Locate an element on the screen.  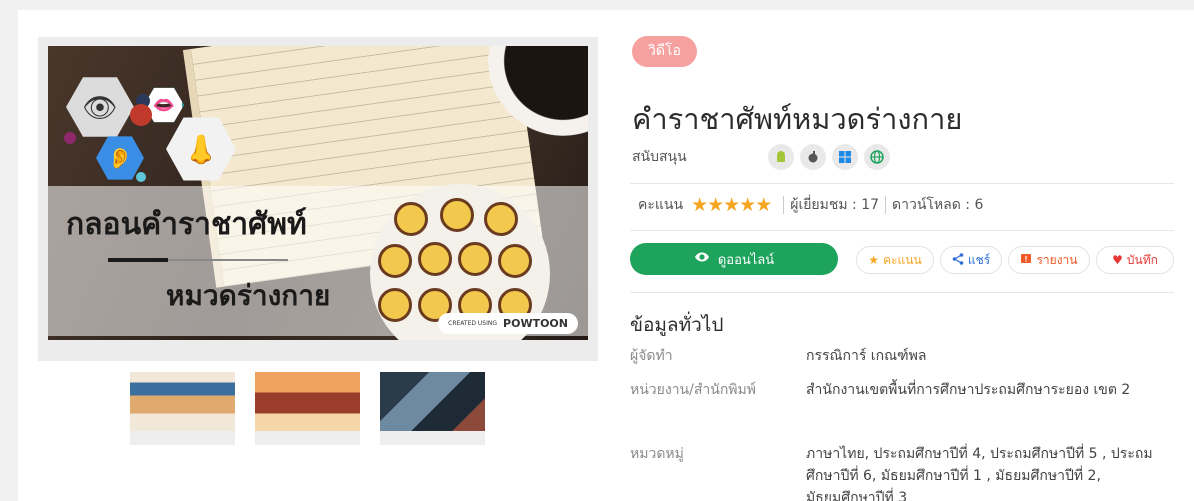
star-icon: ★ is located at coordinates (874, 260).